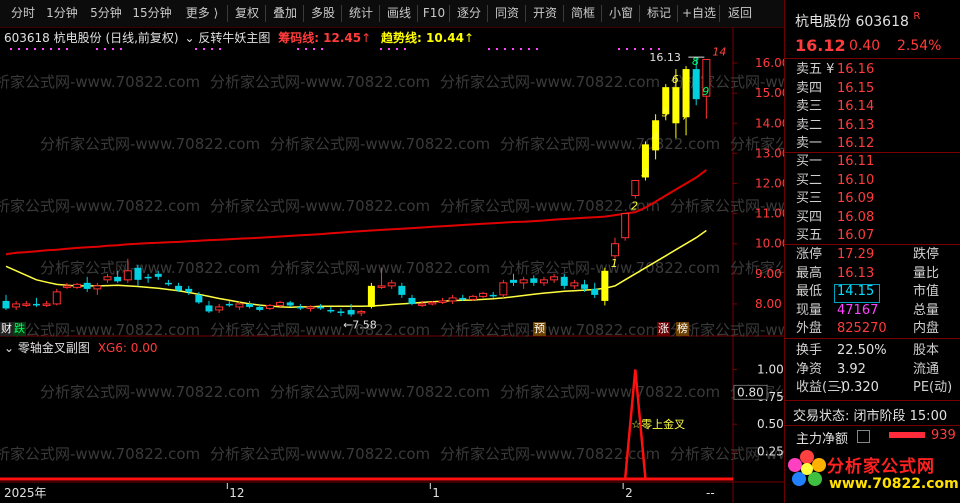 The width and height of the screenshot is (960, 503). What do you see at coordinates (769, 63) in the screenshot?
I see `y-tick-label: 16.00` at bounding box center [769, 63].